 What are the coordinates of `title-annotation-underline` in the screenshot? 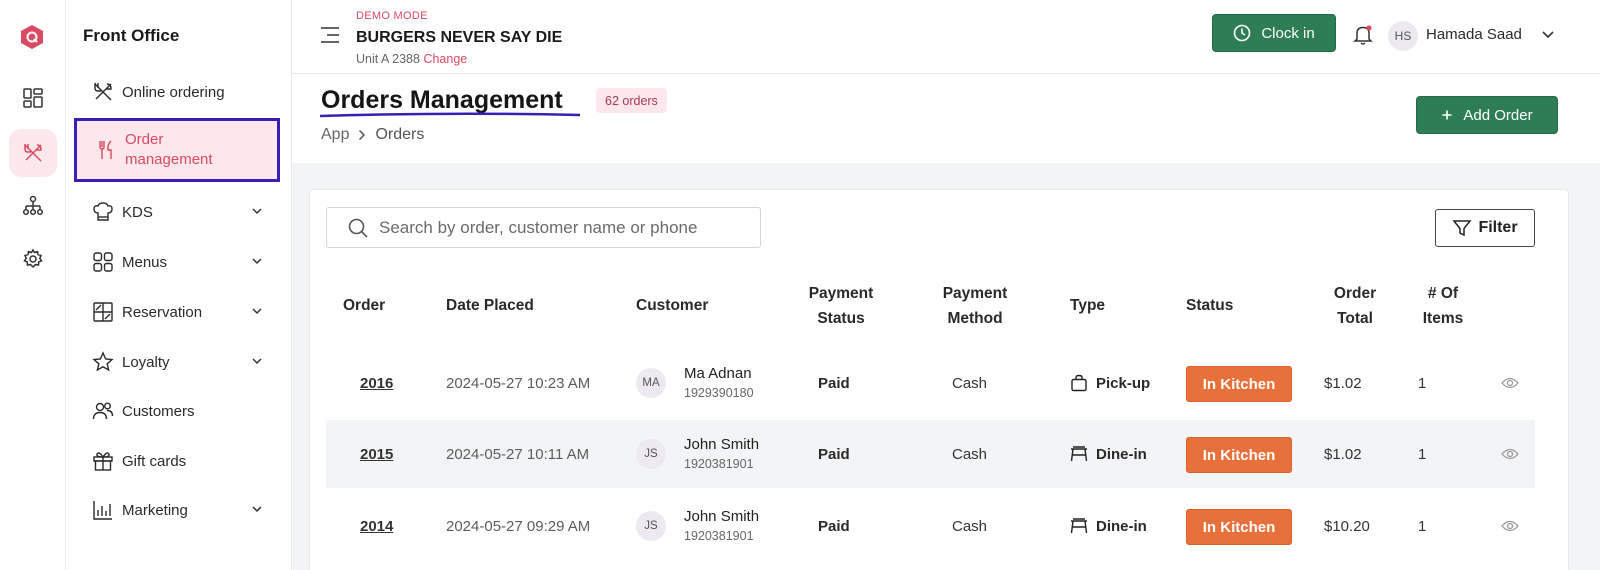 It's located at (450, 115).